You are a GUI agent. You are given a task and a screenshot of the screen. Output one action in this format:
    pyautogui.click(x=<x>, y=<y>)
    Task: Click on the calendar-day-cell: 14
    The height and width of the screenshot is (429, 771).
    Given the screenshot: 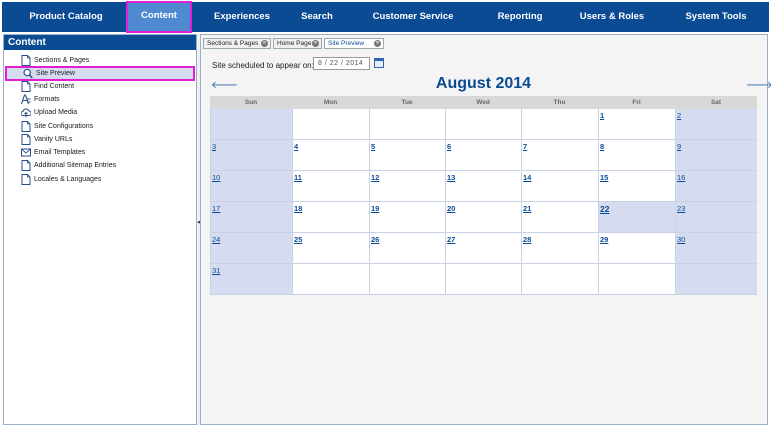 What is the action you would take?
    pyautogui.click(x=559, y=186)
    